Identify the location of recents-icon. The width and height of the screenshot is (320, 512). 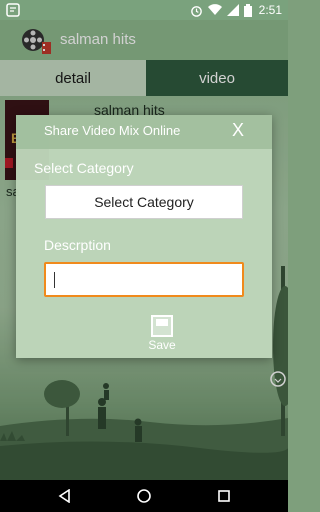
(224, 496).